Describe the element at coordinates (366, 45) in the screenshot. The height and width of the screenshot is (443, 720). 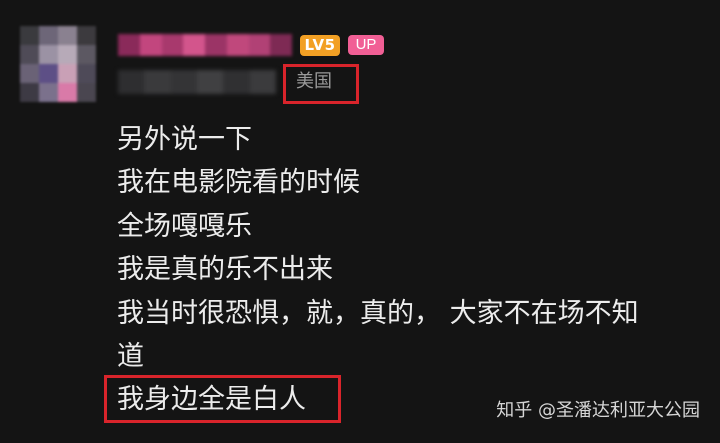
I see `up-badge: UP` at that location.